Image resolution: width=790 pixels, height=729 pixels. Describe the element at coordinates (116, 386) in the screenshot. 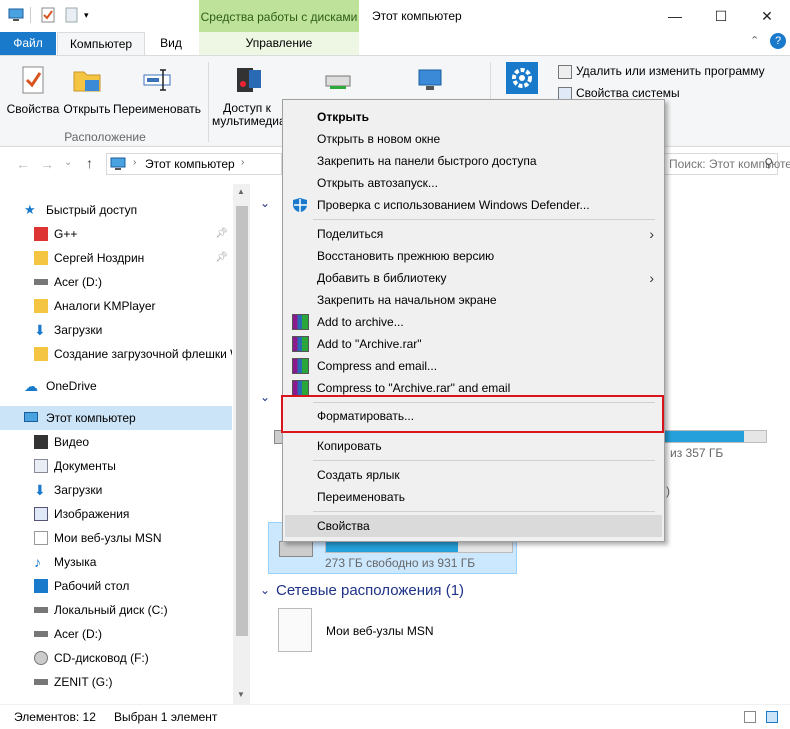

I see `nav-onedrive: ☁ OneDrive` at that location.